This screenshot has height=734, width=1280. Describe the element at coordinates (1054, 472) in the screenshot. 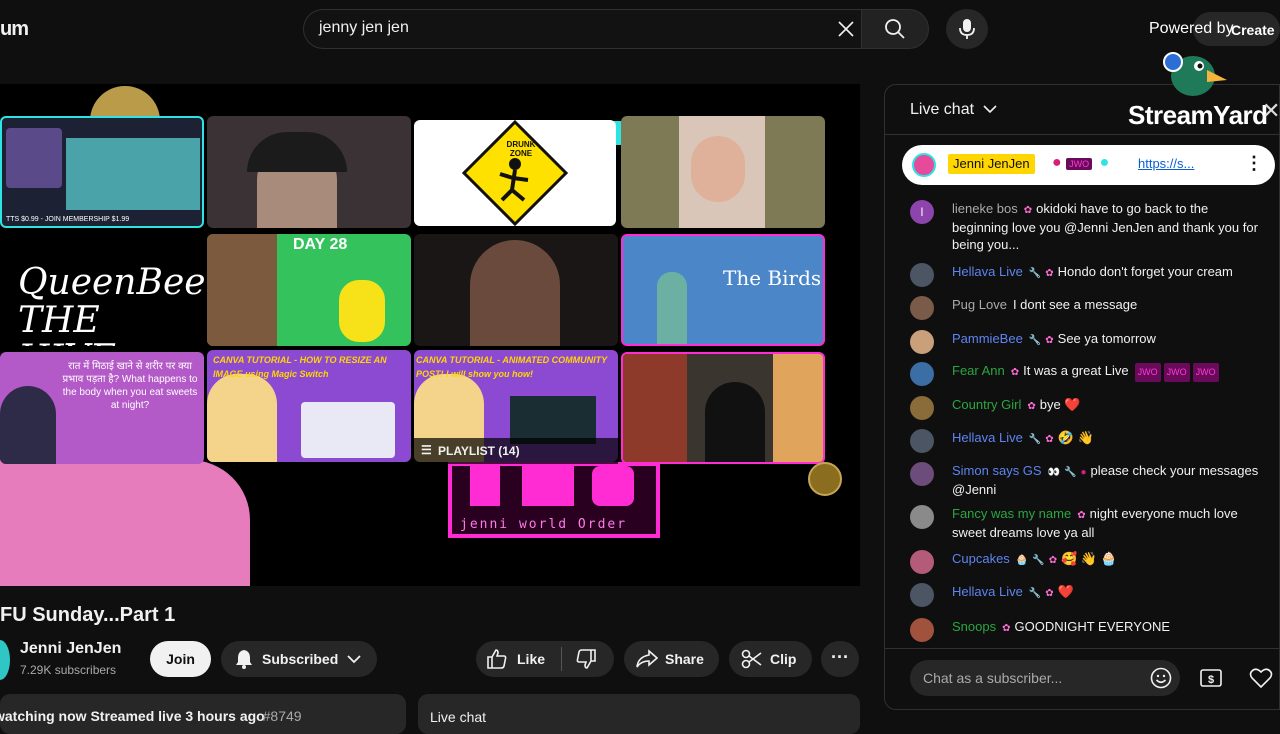

I see `eyes-icon: 👀` at that location.